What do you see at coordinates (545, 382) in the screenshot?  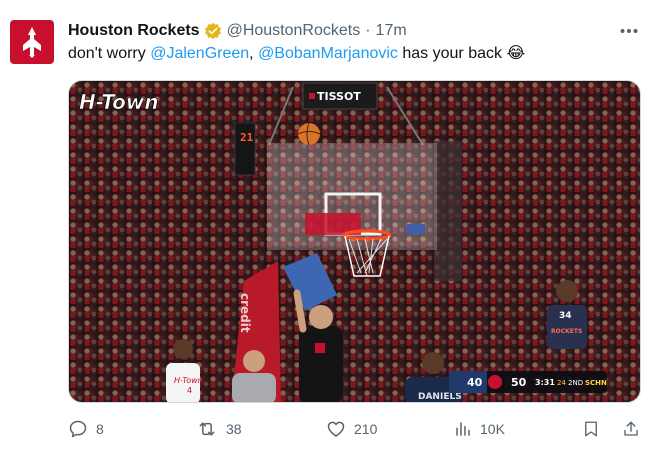 I see `game-clock: 3:31` at bounding box center [545, 382].